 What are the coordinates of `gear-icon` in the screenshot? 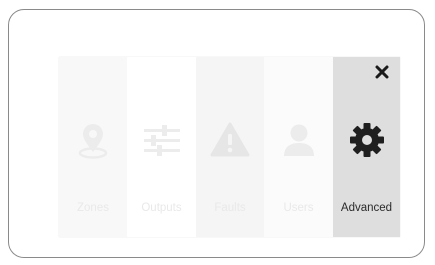 It's located at (367, 140).